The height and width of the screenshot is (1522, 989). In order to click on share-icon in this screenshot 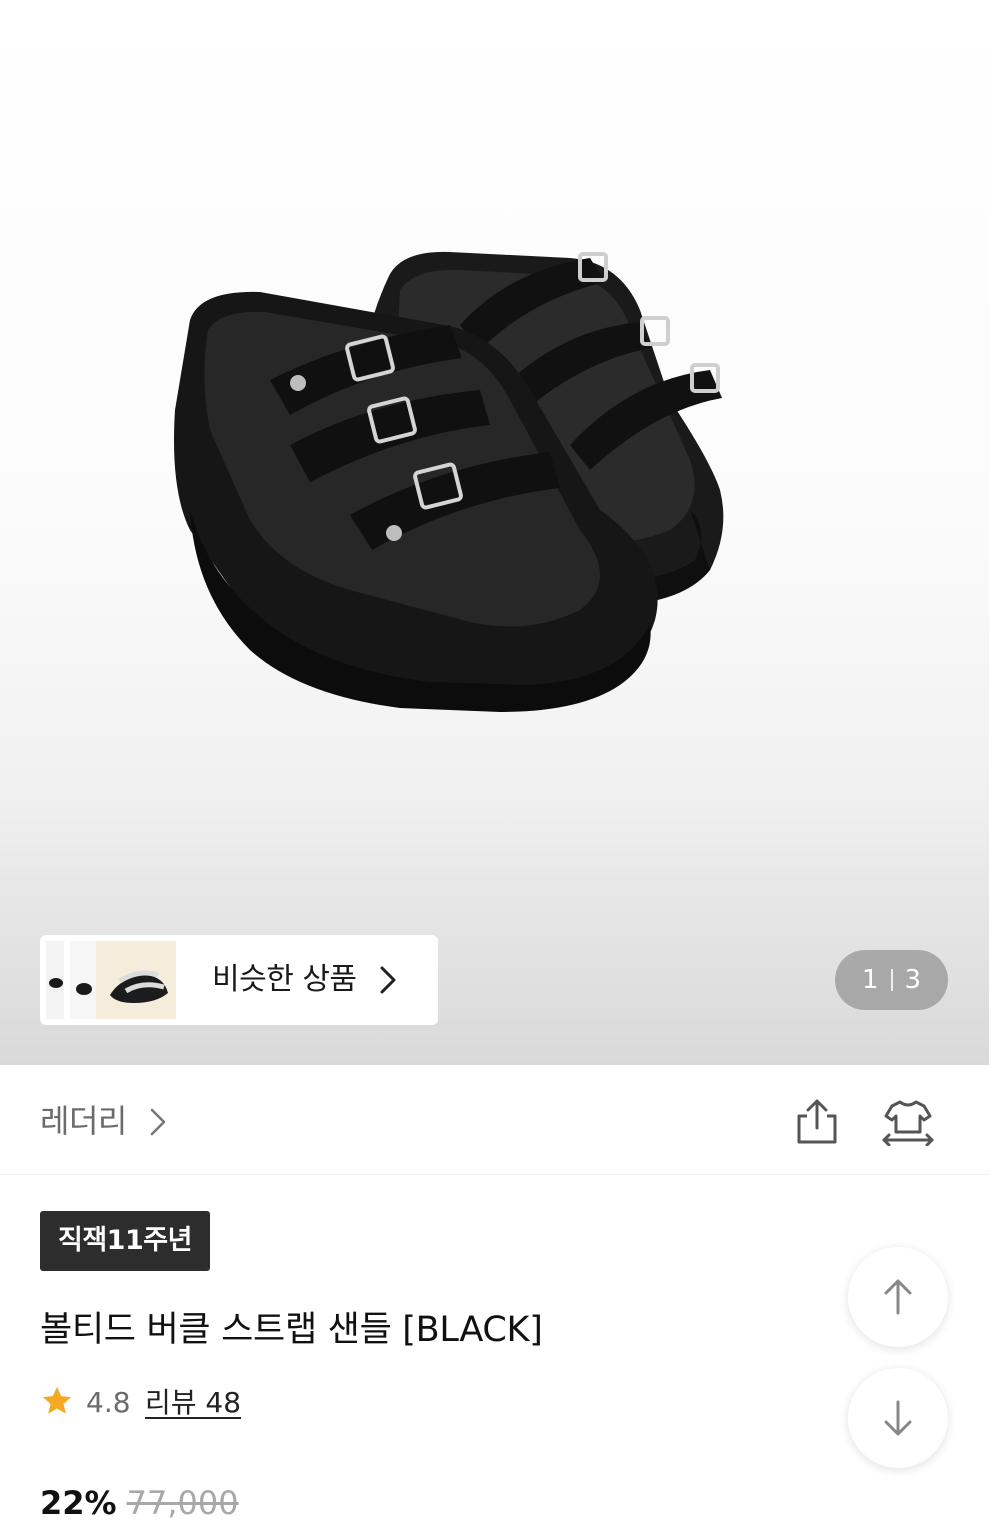, I will do `click(817, 1122)`.